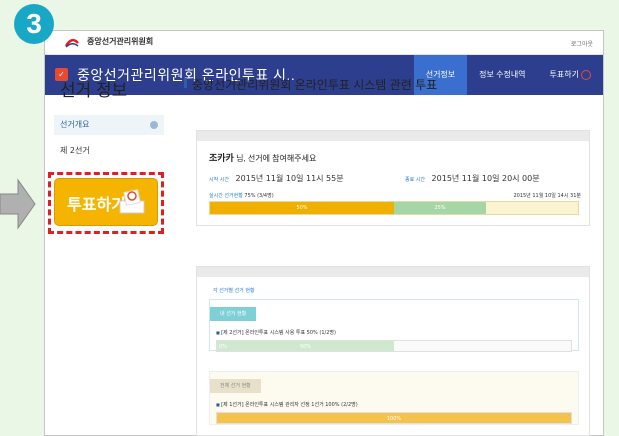 The image size is (619, 436). I want to click on sidebar: 선거 정보 선거개요 제 2선거, so click(109, 116).